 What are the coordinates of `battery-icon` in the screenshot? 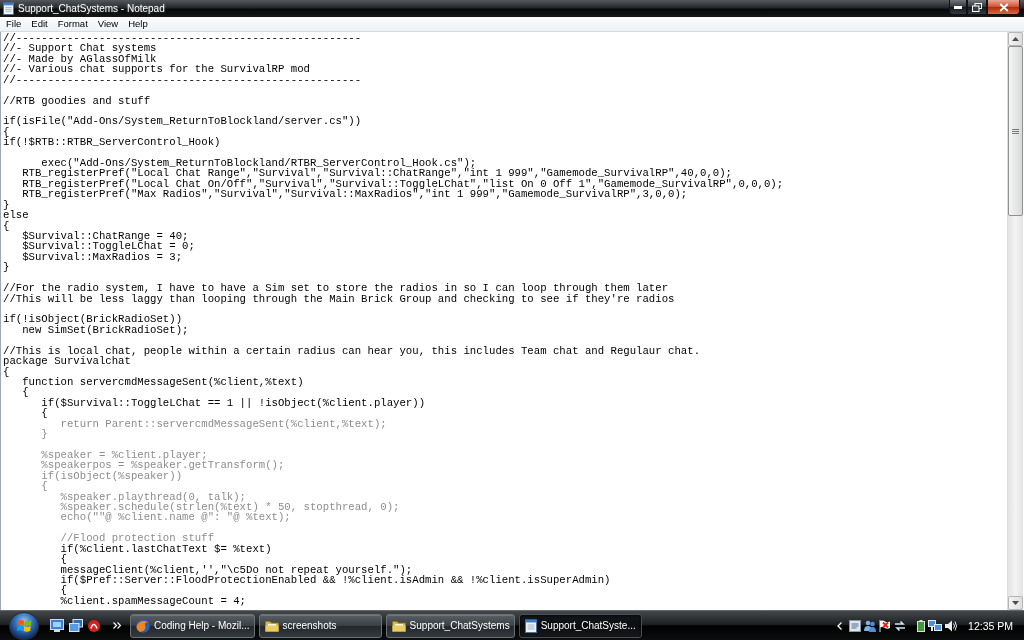 It's located at (921, 625).